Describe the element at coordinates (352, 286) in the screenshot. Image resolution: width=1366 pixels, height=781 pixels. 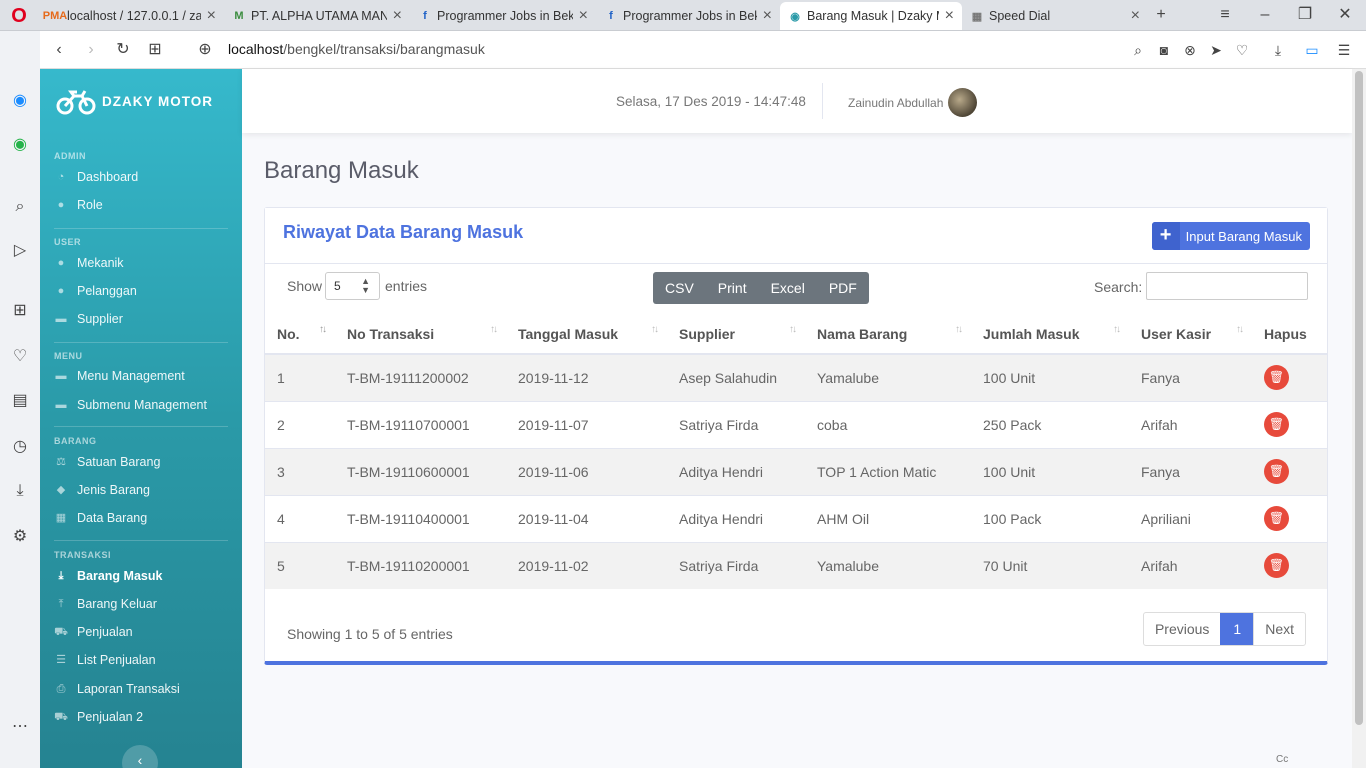
I see `entries-select: 5 ▲ ▼` at that location.